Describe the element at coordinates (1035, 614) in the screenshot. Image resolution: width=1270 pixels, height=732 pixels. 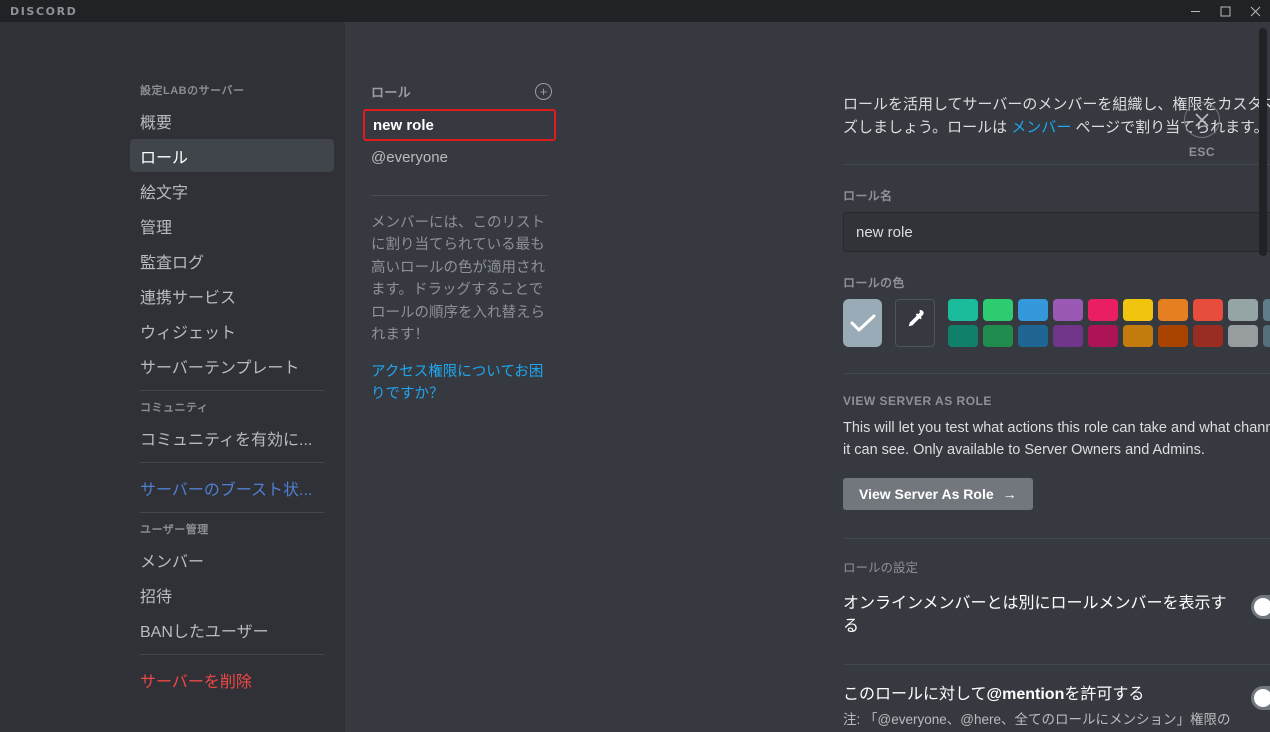
I see `toggle-label-display-separately: オンラインメンバーとは別にロールメンバーを表示する` at that location.